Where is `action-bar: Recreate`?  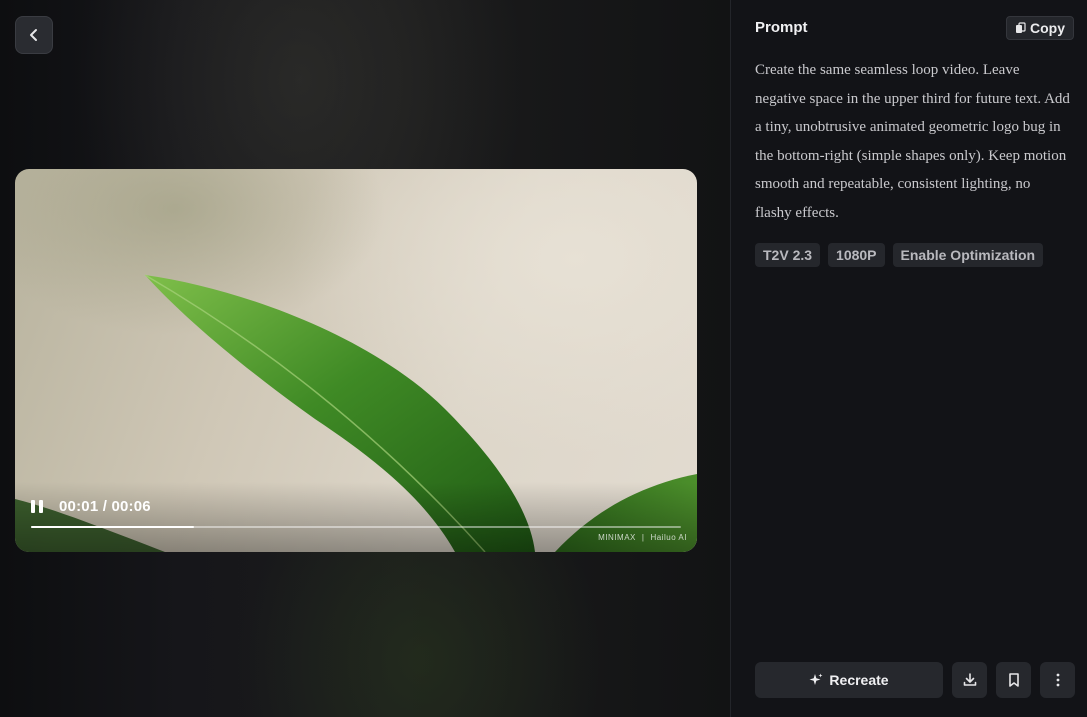 action-bar: Recreate is located at coordinates (915, 680).